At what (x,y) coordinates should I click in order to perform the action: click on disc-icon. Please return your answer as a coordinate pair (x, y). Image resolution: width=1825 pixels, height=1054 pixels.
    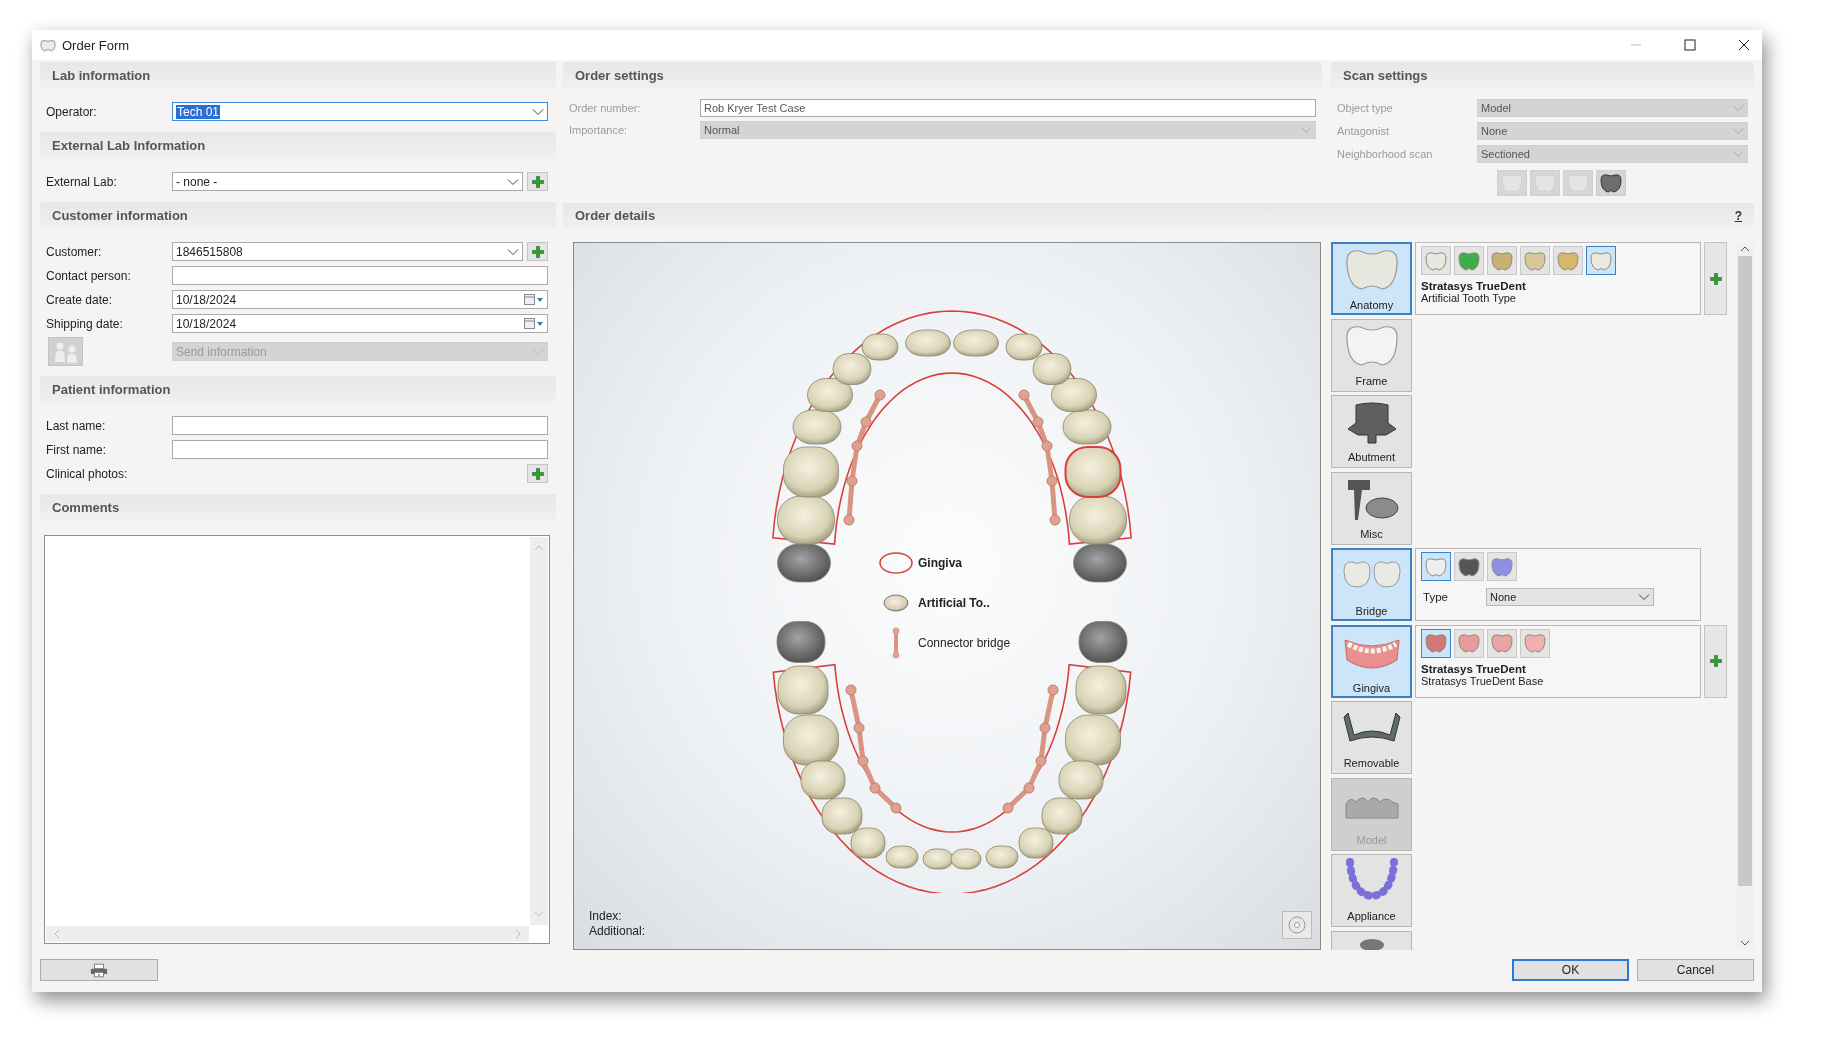
    Looking at the image, I should click on (1297, 925).